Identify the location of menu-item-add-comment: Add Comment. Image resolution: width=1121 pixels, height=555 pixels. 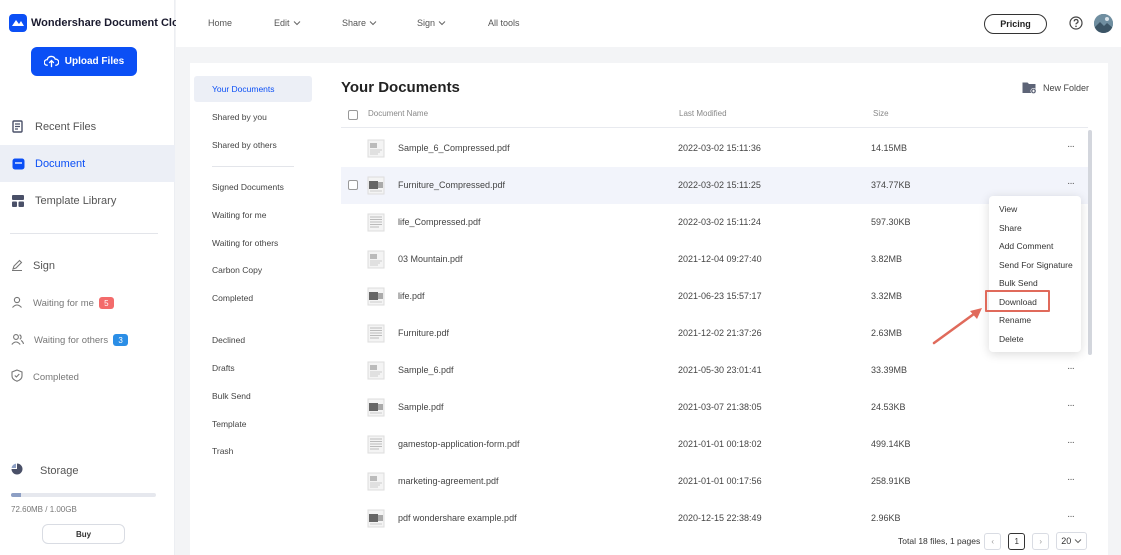
(1026, 246).